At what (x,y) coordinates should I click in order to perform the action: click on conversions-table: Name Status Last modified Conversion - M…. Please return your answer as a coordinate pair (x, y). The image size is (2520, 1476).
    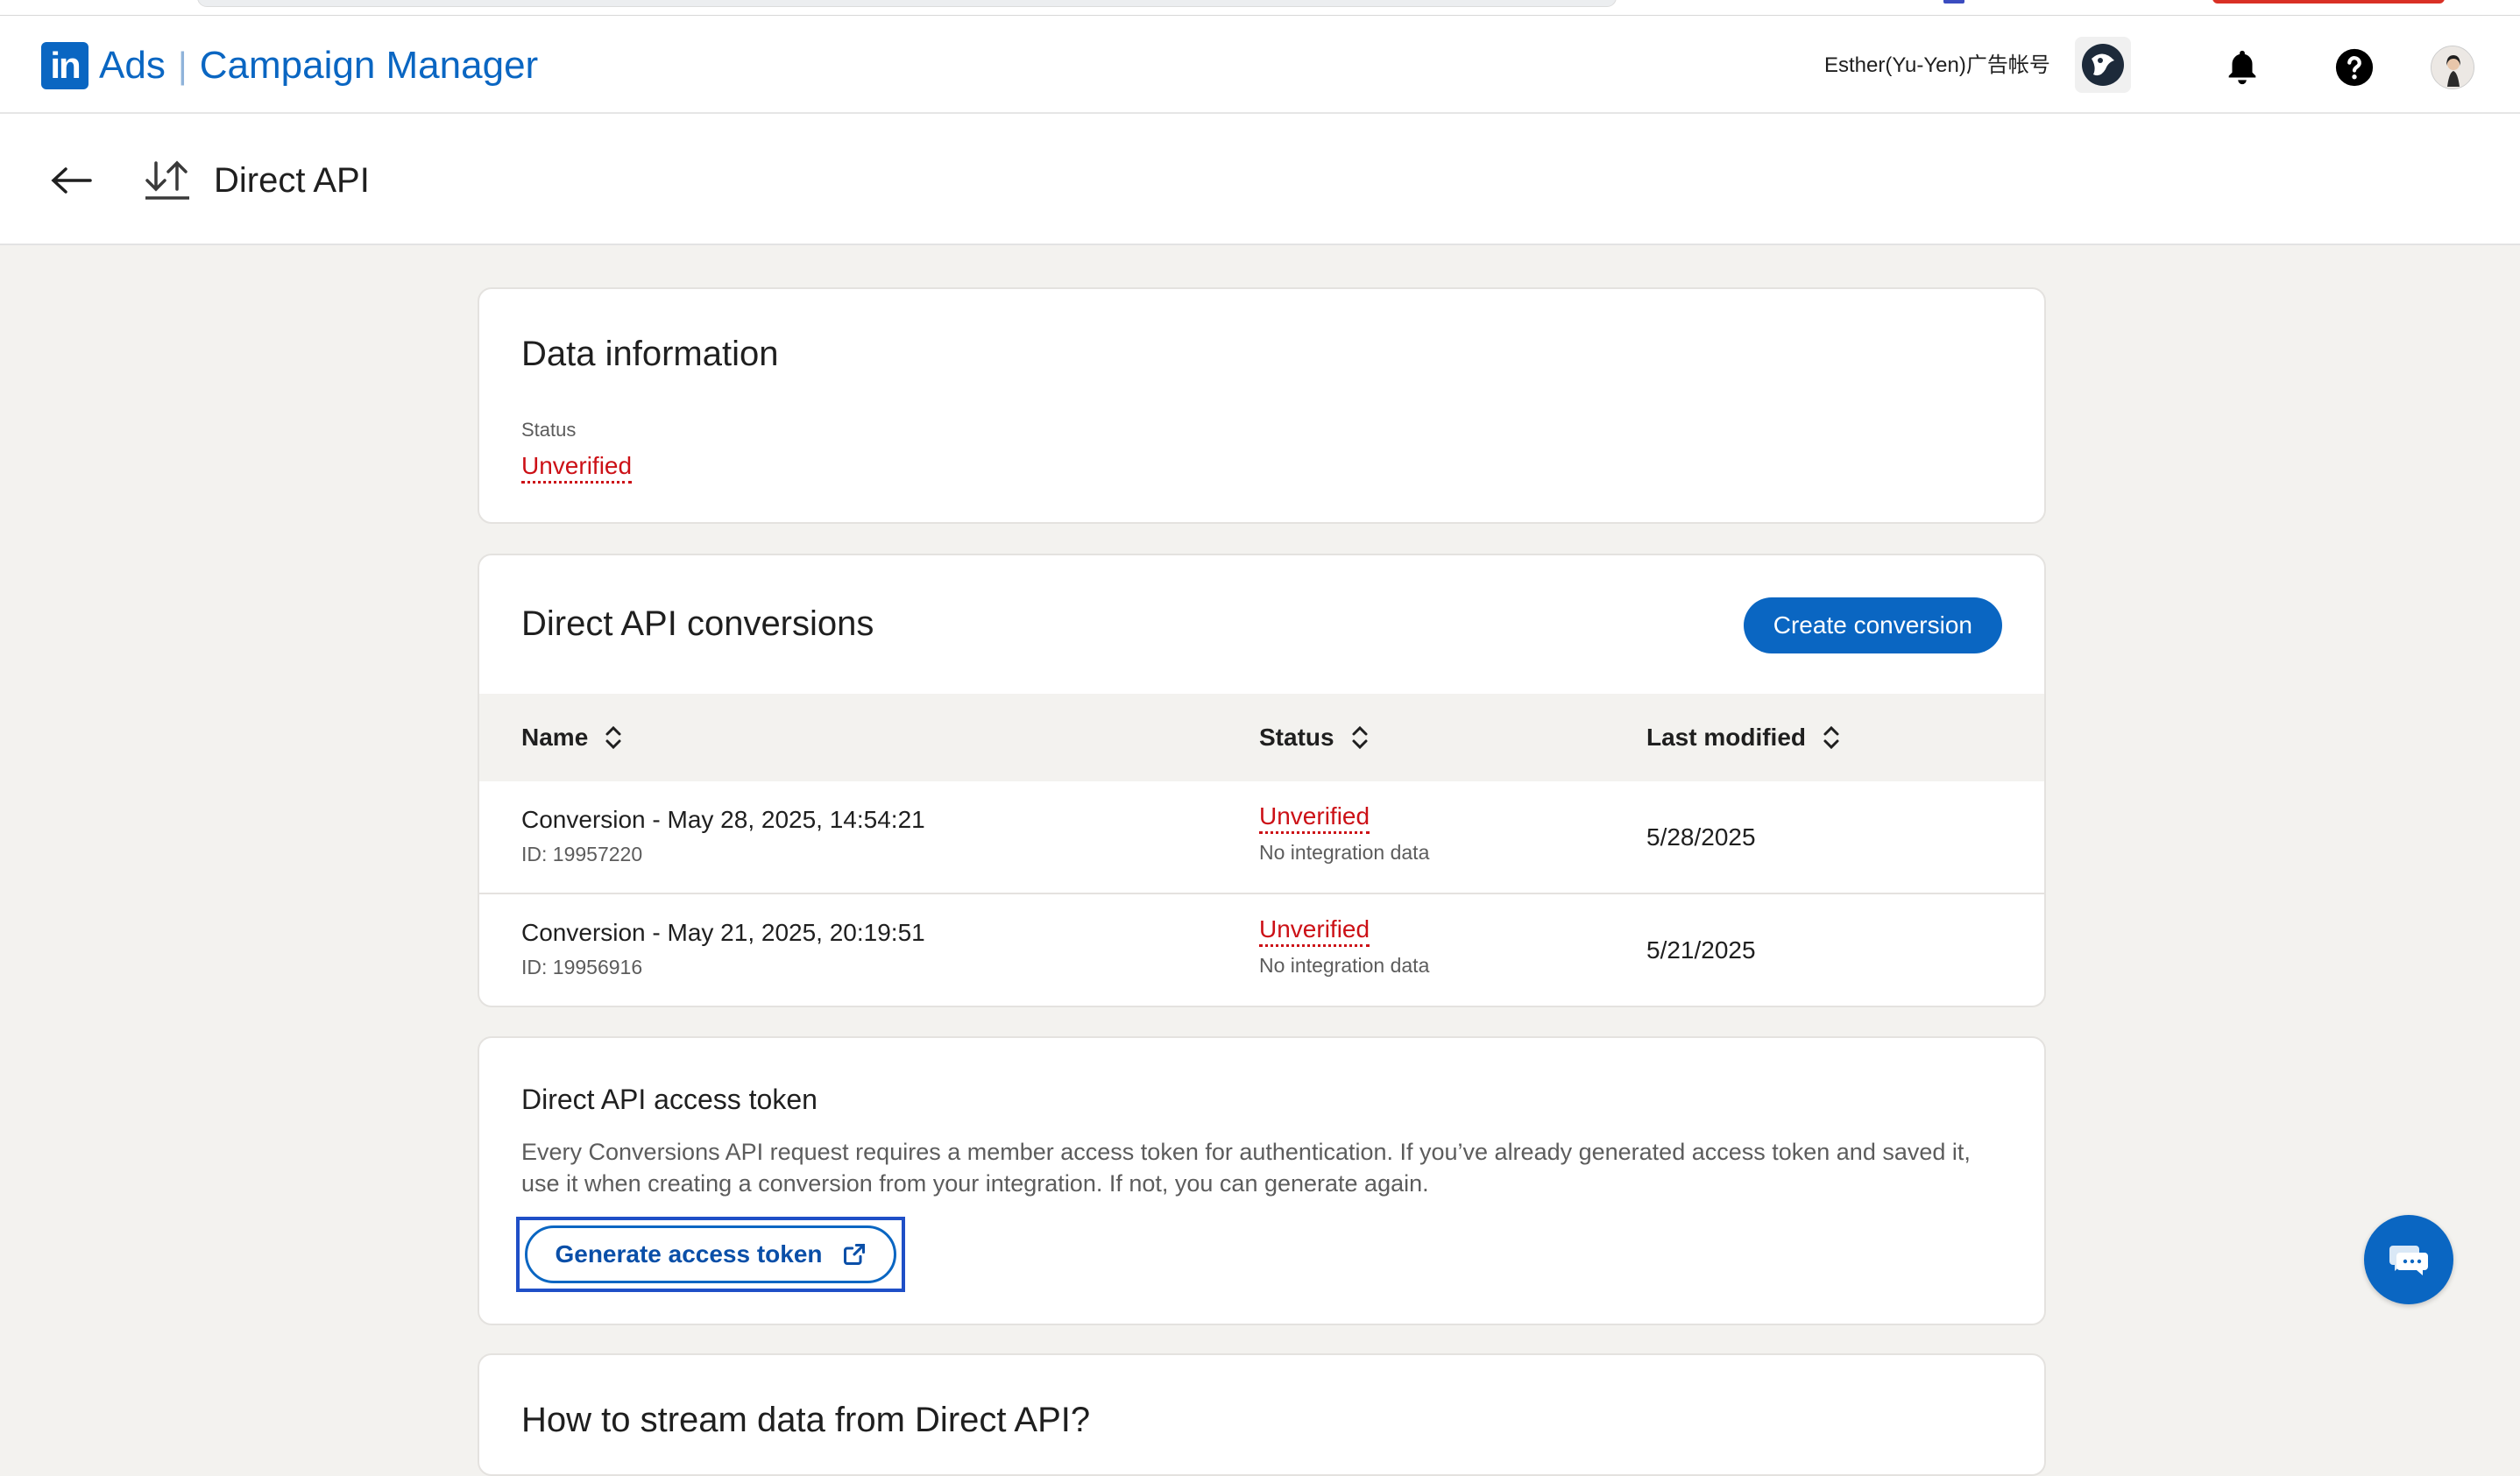
    Looking at the image, I should click on (1261, 850).